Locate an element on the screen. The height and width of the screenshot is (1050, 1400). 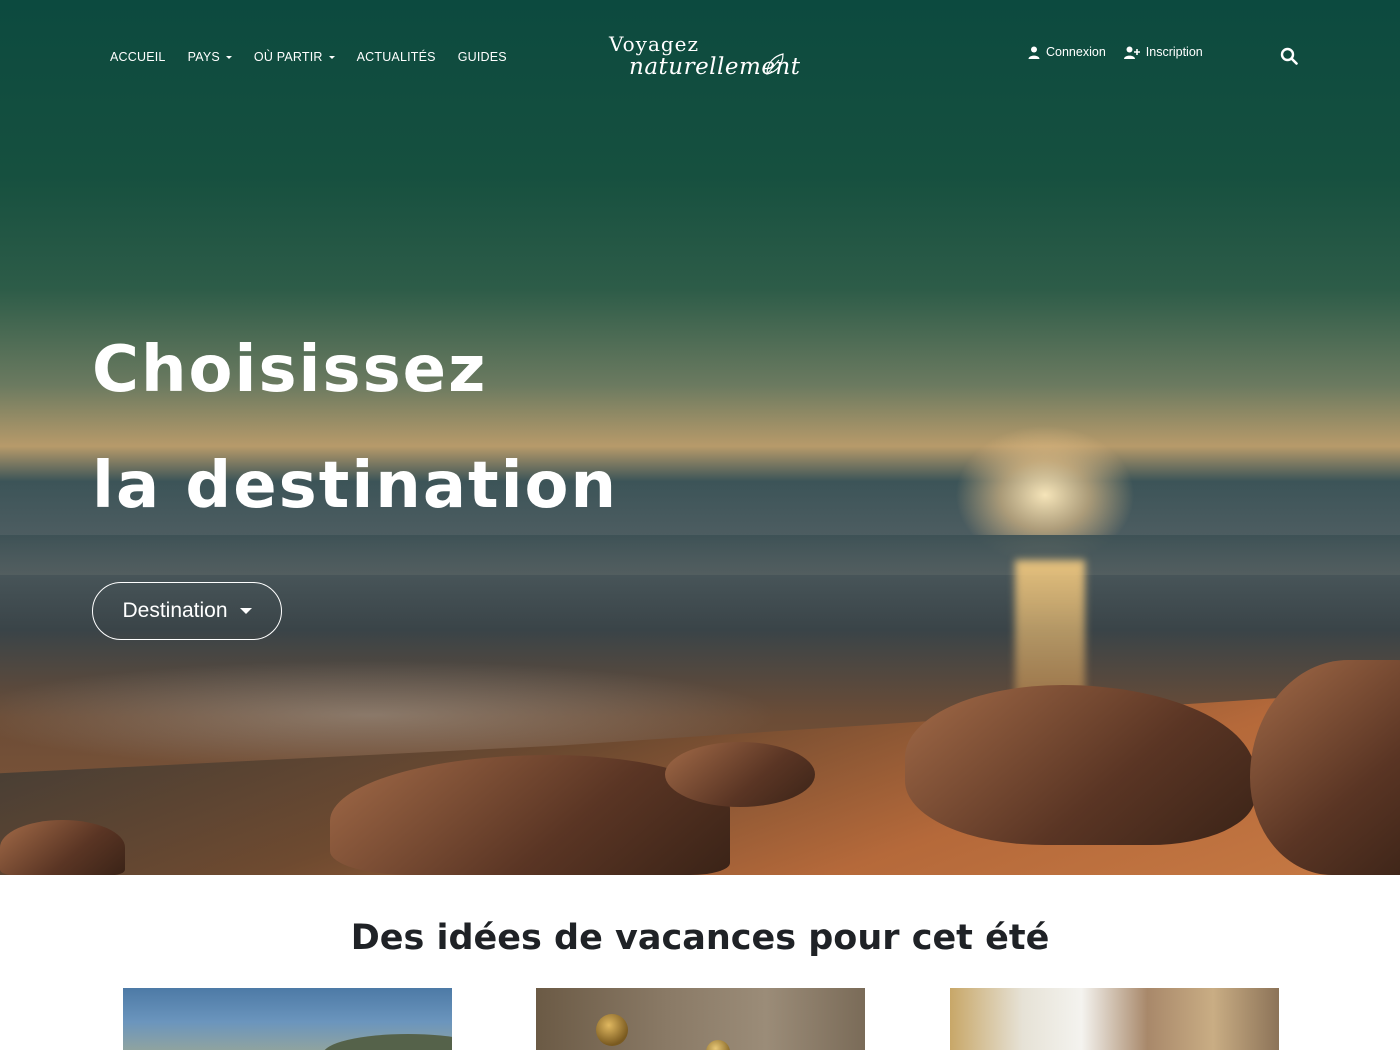
logo-text-top: Voyagez is located at coordinates (654, 44).